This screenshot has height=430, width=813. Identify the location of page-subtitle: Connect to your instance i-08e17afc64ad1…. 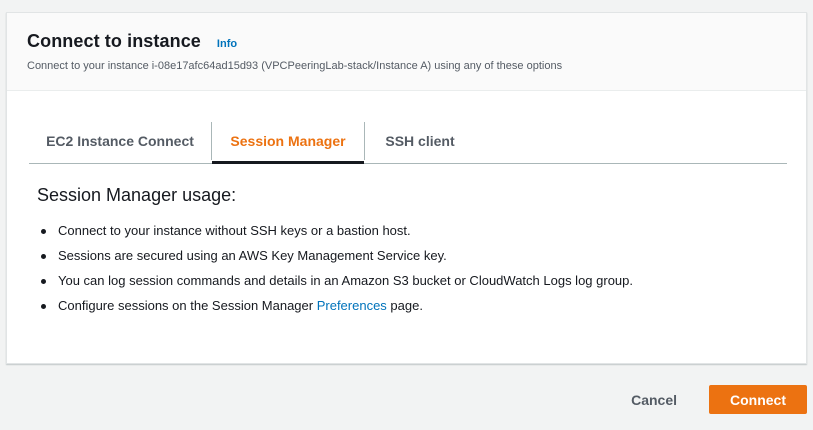
(295, 66).